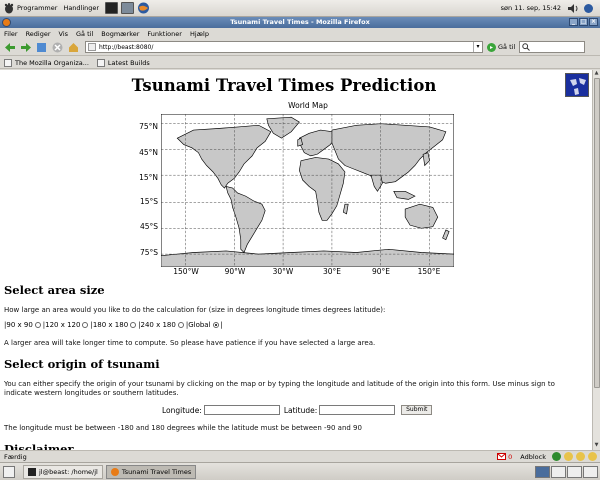  What do you see at coordinates (114, 471) in the screenshot?
I see `firefox-icon` at bounding box center [114, 471].